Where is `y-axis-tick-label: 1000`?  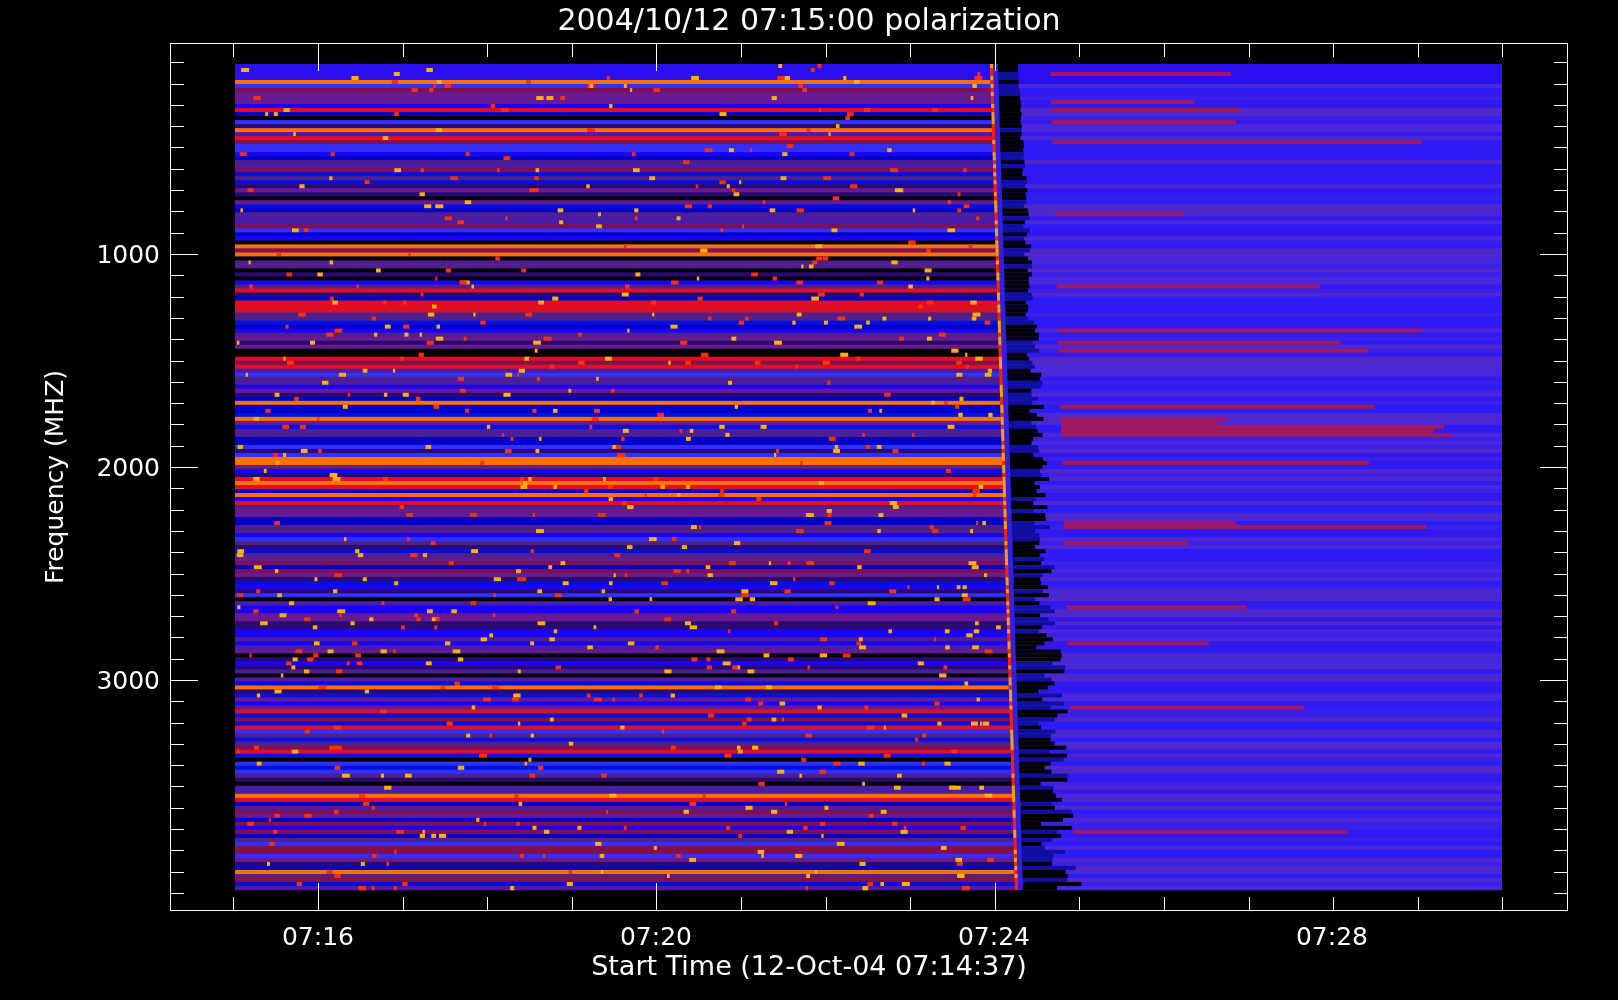 y-axis-tick-label: 1000 is located at coordinates (127, 255).